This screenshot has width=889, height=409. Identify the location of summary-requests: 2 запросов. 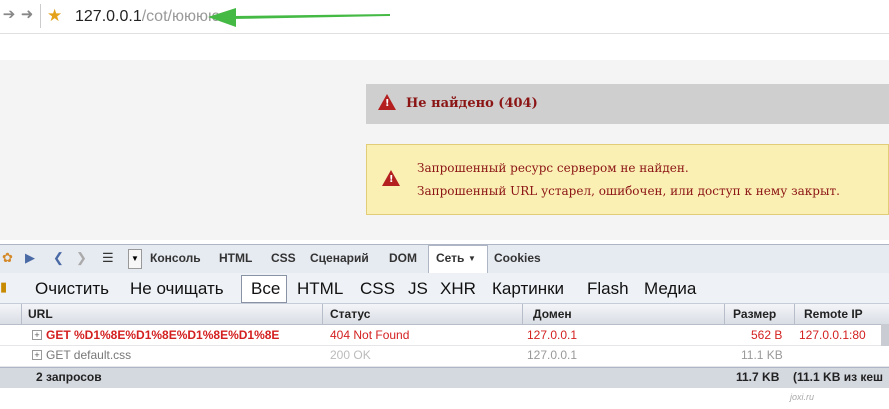
(69, 377).